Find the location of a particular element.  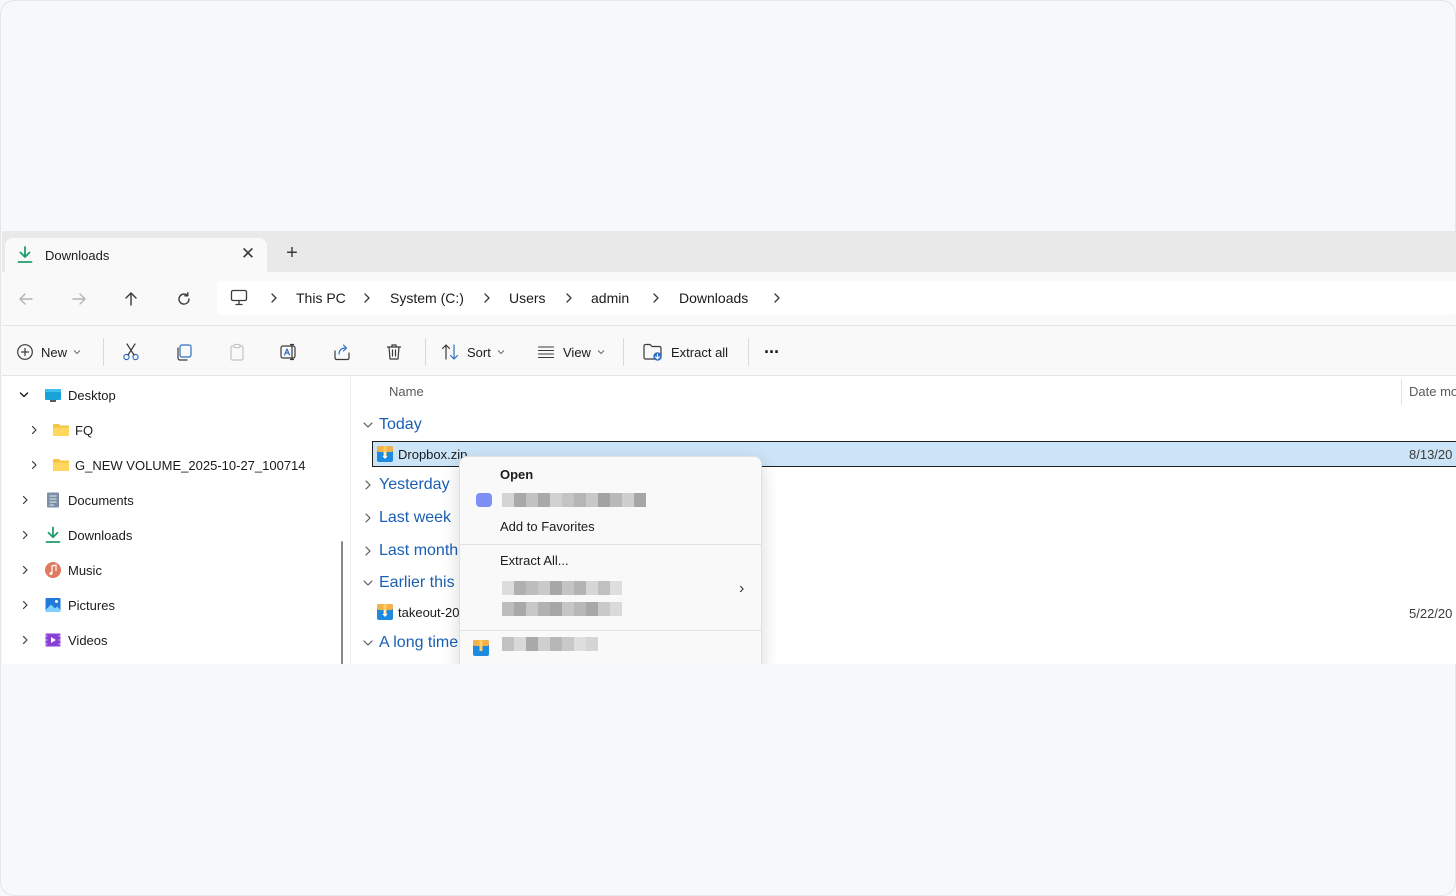

menu-item-redacted-app is located at coordinates (611, 649).